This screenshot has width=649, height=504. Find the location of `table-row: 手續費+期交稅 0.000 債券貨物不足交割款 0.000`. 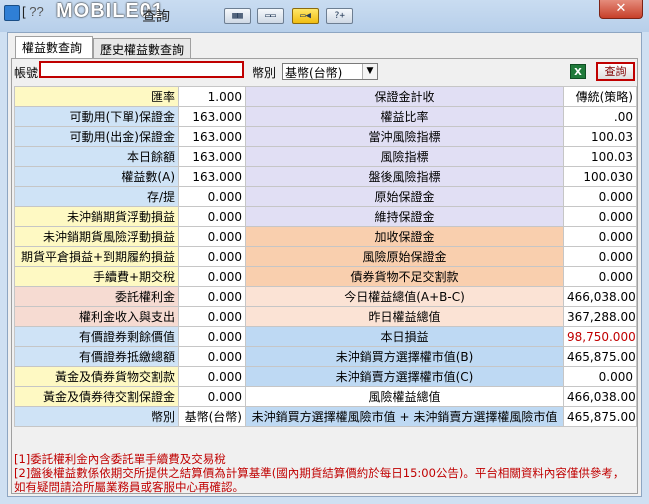

table-row: 手續費+期交稅 0.000 債券貨物不足交割款 0.000 is located at coordinates (325, 276).